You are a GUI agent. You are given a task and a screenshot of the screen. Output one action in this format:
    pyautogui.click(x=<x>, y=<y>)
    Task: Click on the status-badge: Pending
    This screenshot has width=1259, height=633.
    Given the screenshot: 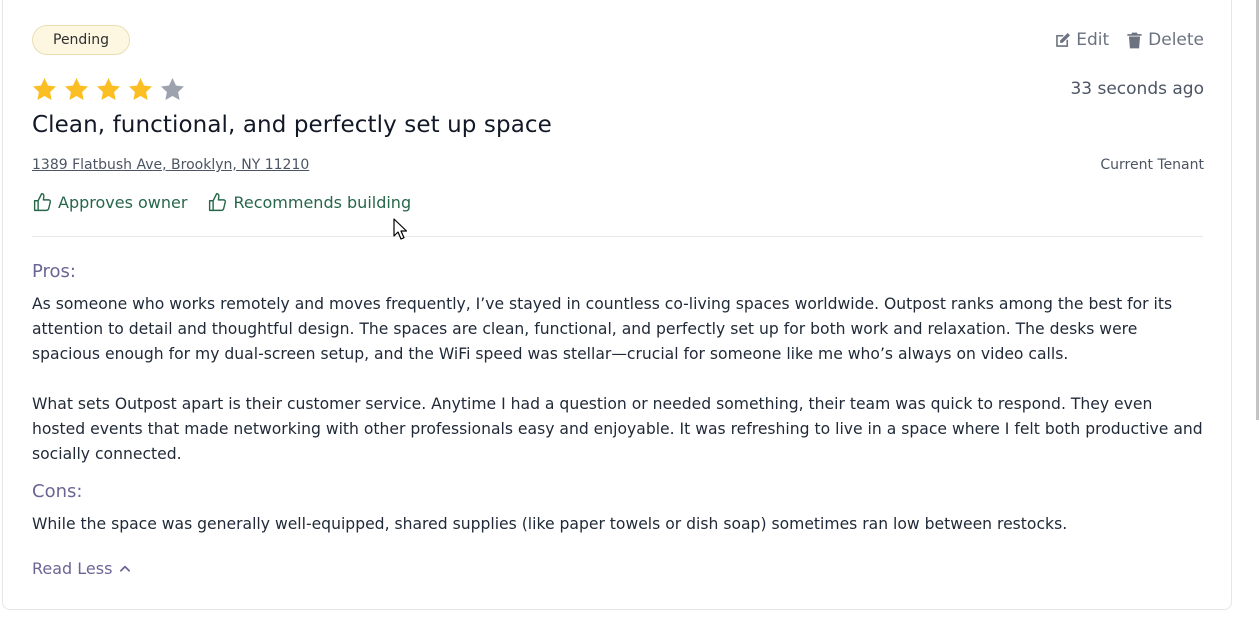 What is the action you would take?
    pyautogui.click(x=81, y=40)
    